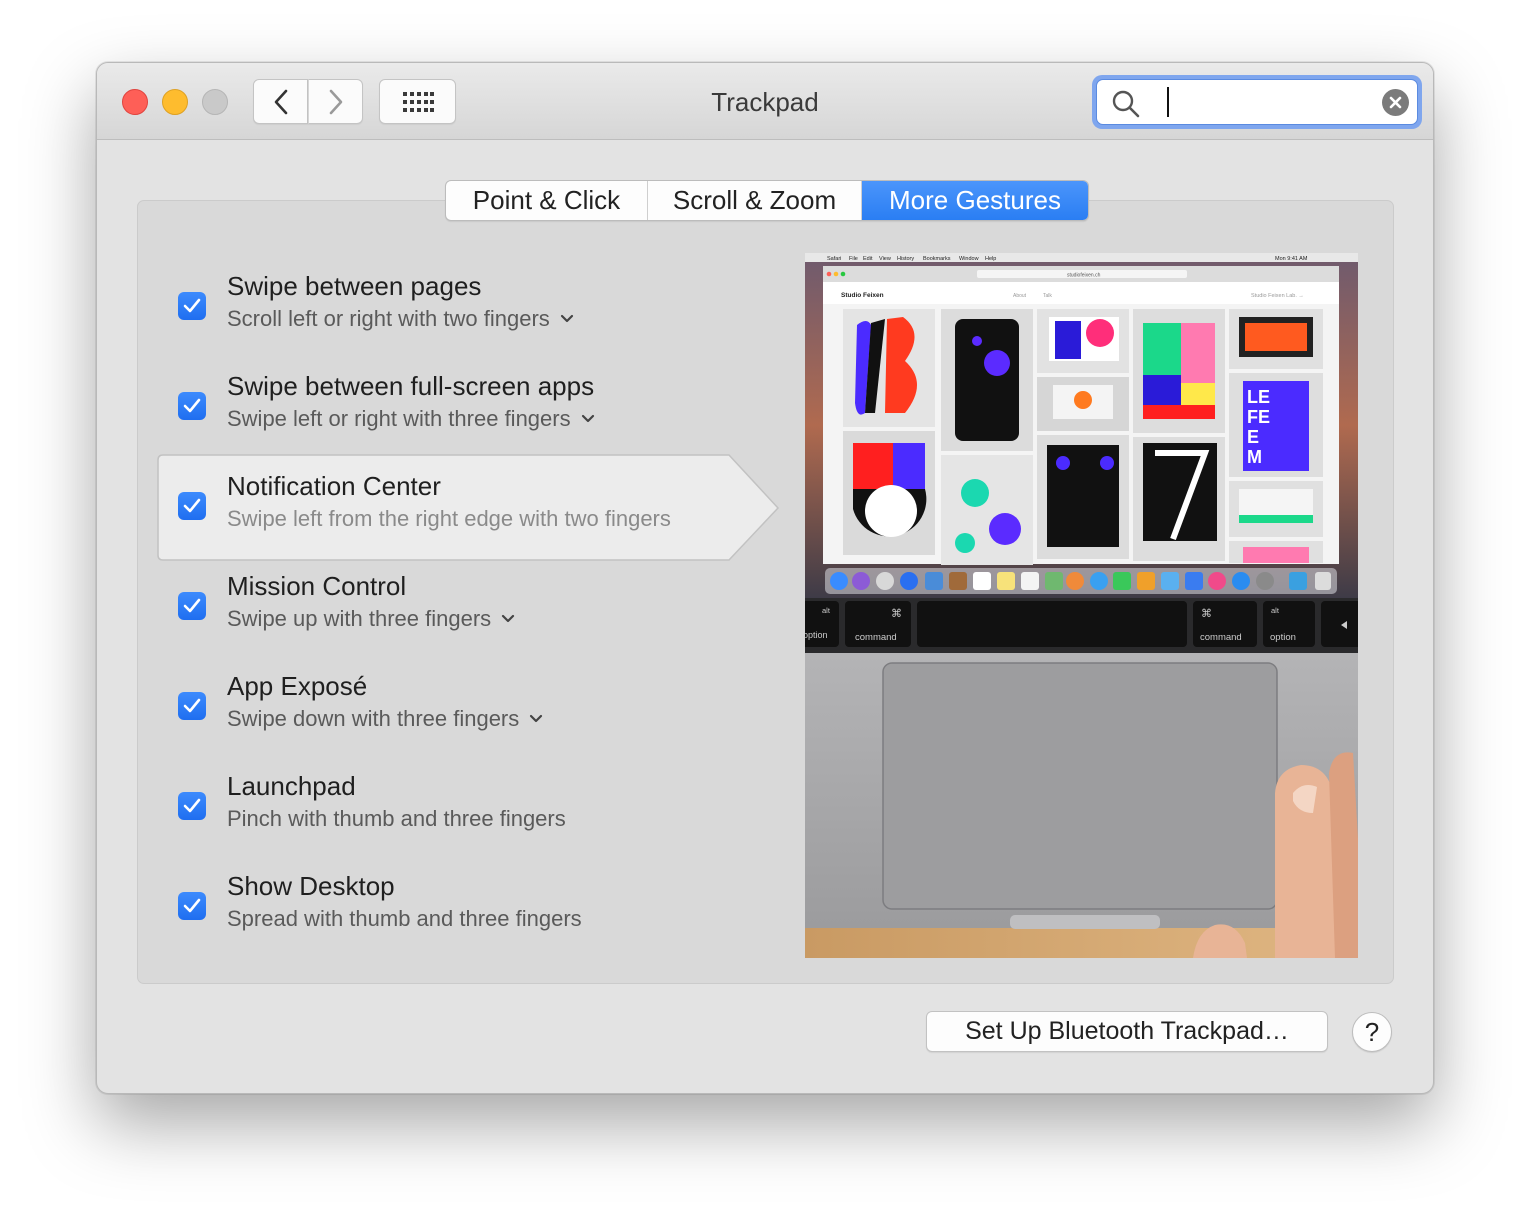 The width and height of the screenshot is (1529, 1227). What do you see at coordinates (399, 418) in the screenshot?
I see `gesture-description: Swipe left or right with three fingers` at bounding box center [399, 418].